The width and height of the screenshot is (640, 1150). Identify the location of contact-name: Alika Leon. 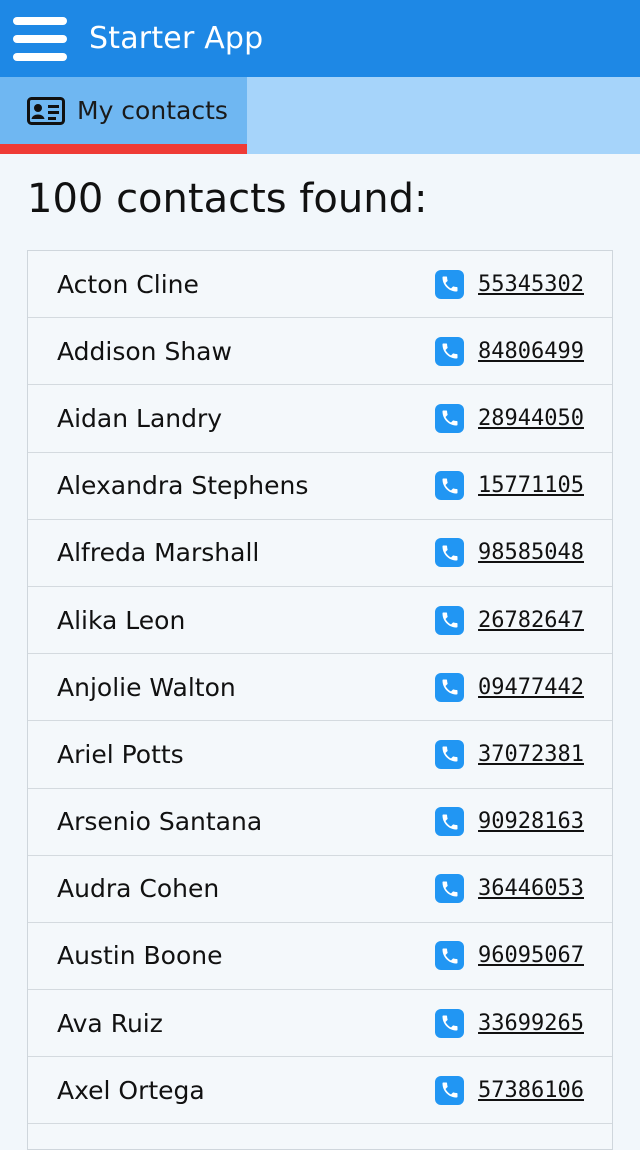
(121, 620).